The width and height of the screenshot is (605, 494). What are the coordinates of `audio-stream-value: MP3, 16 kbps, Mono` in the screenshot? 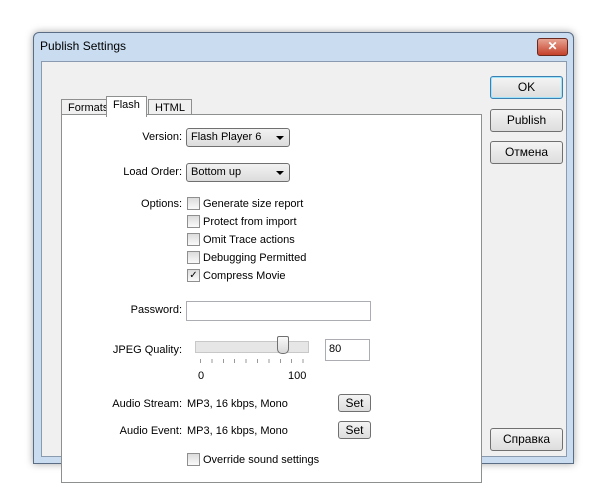 It's located at (237, 404).